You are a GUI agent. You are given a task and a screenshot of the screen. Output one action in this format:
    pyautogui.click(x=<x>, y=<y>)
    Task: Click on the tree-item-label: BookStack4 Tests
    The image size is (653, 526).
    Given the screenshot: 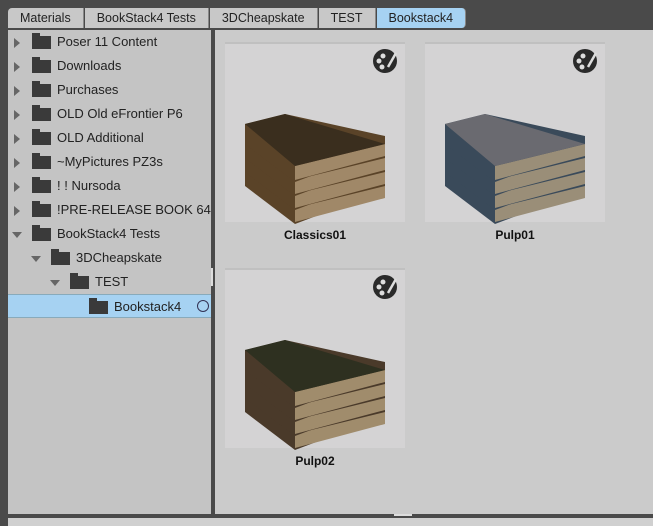 What is the action you would take?
    pyautogui.click(x=109, y=233)
    